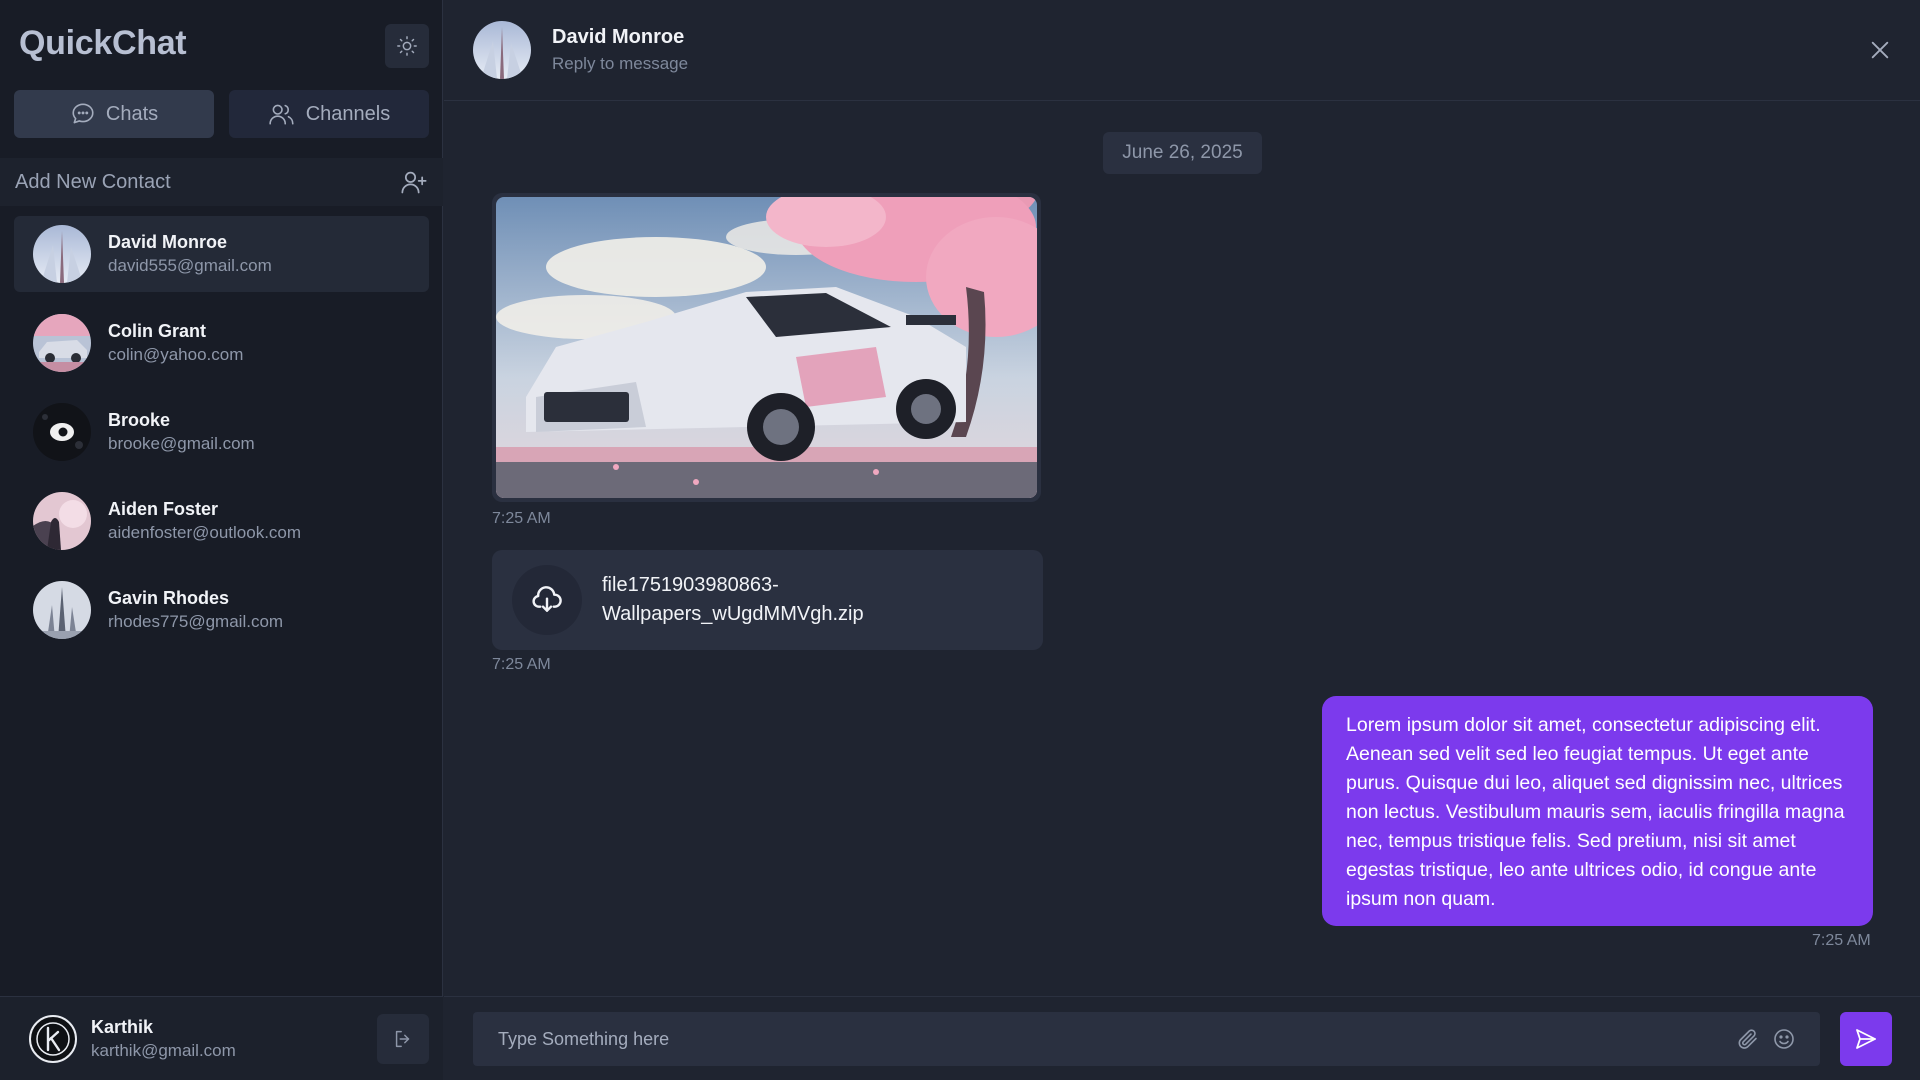  What do you see at coordinates (122, 1026) in the screenshot?
I see `current-user-name: Karthik` at bounding box center [122, 1026].